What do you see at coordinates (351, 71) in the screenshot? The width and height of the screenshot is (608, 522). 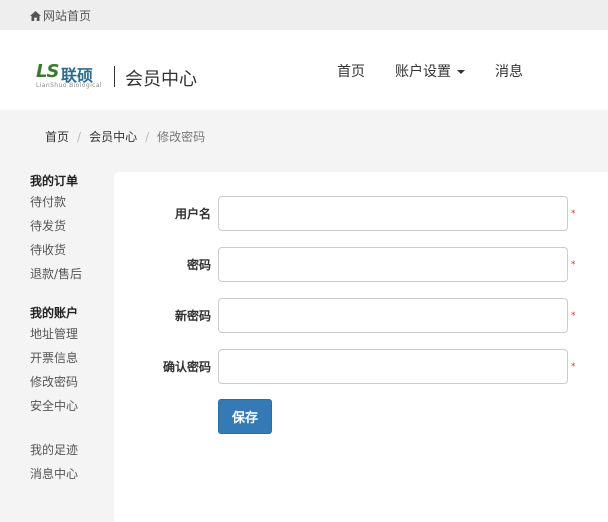 I see `nav-home: 首页` at bounding box center [351, 71].